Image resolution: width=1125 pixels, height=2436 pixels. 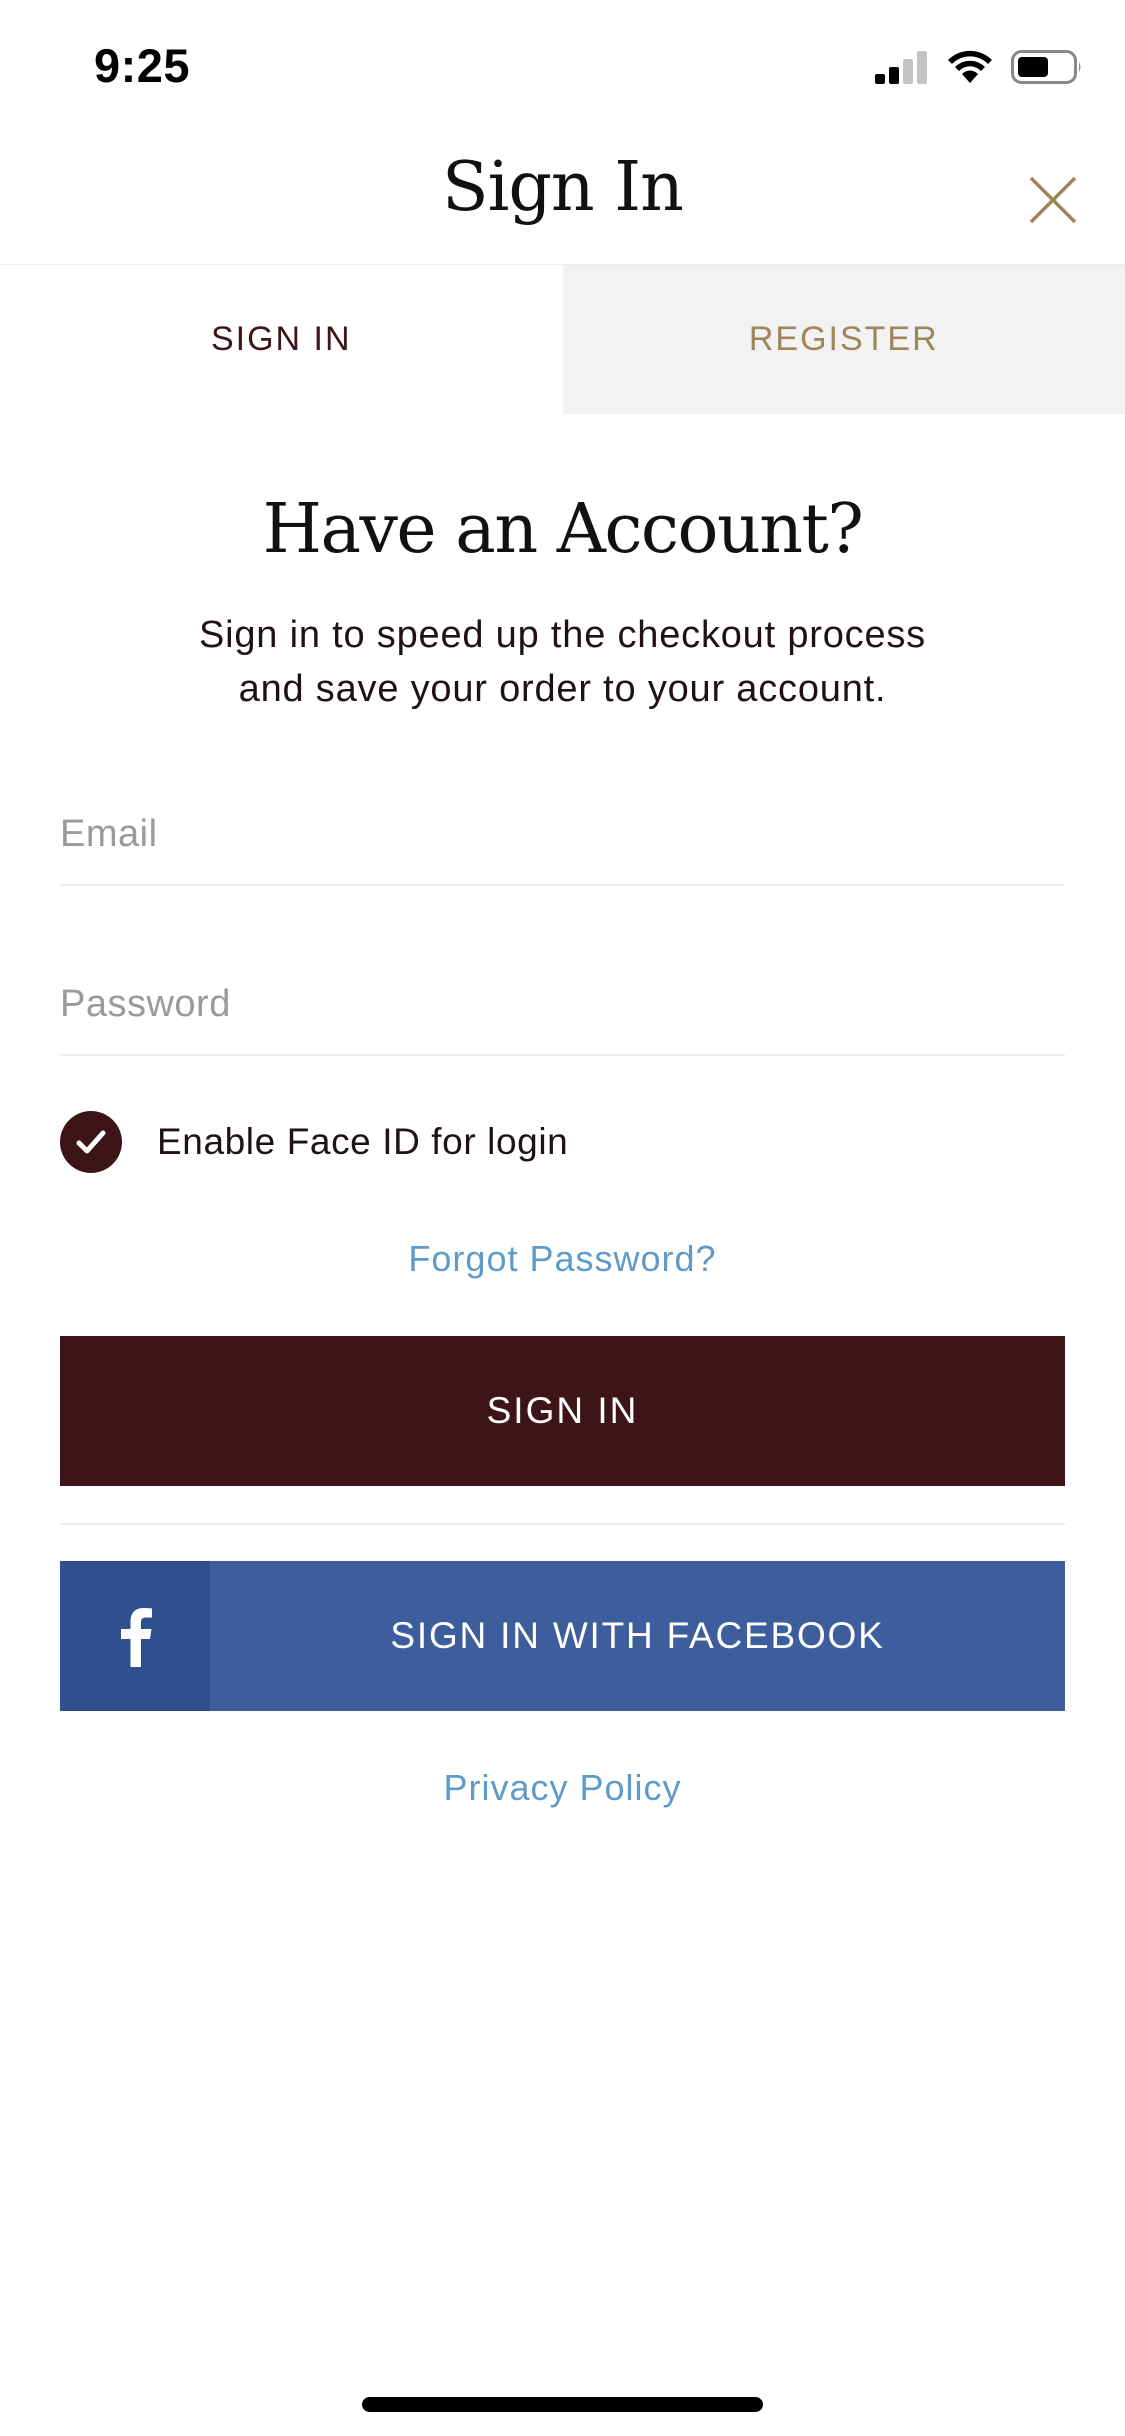 I want to click on faceid-checkbox: Enable Face ID for login, so click(x=314, y=1142).